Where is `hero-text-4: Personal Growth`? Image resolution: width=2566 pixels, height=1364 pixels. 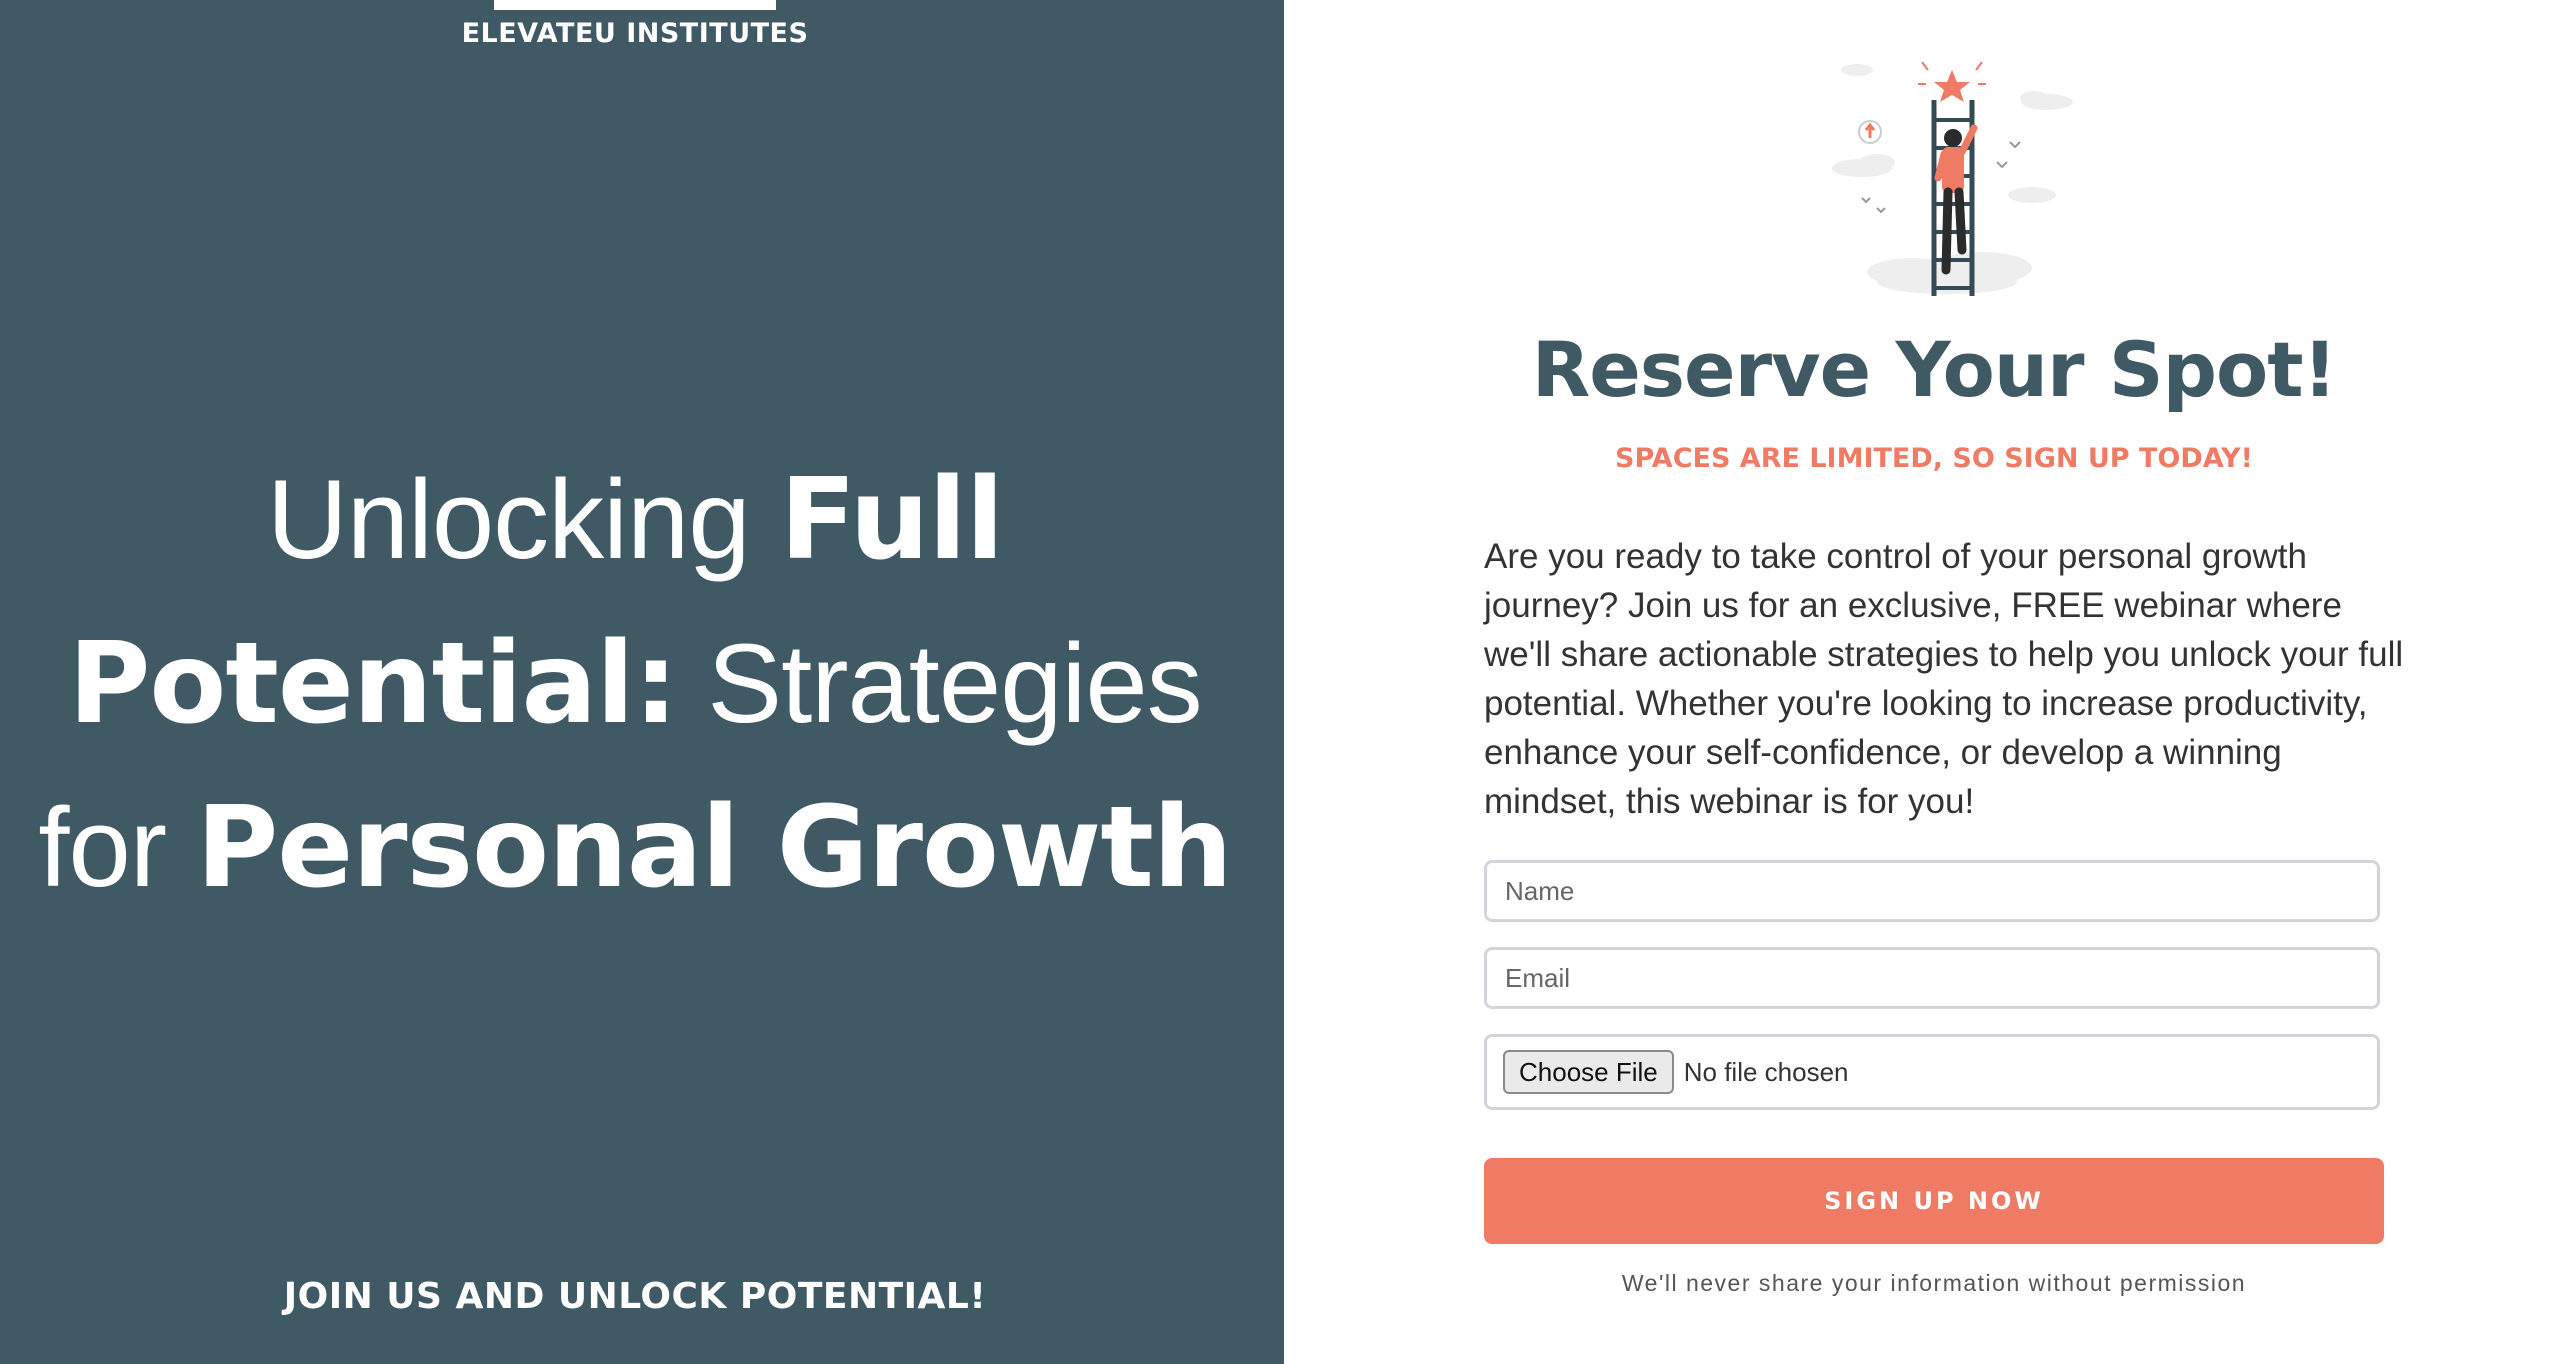 hero-text-4: Personal Growth is located at coordinates (714, 848).